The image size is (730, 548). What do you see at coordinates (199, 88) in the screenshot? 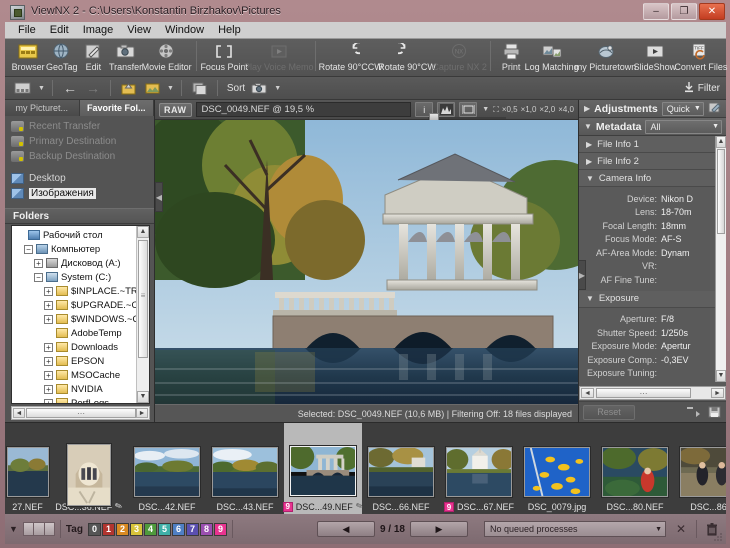
I see `duplicate-icon` at bounding box center [199, 88].